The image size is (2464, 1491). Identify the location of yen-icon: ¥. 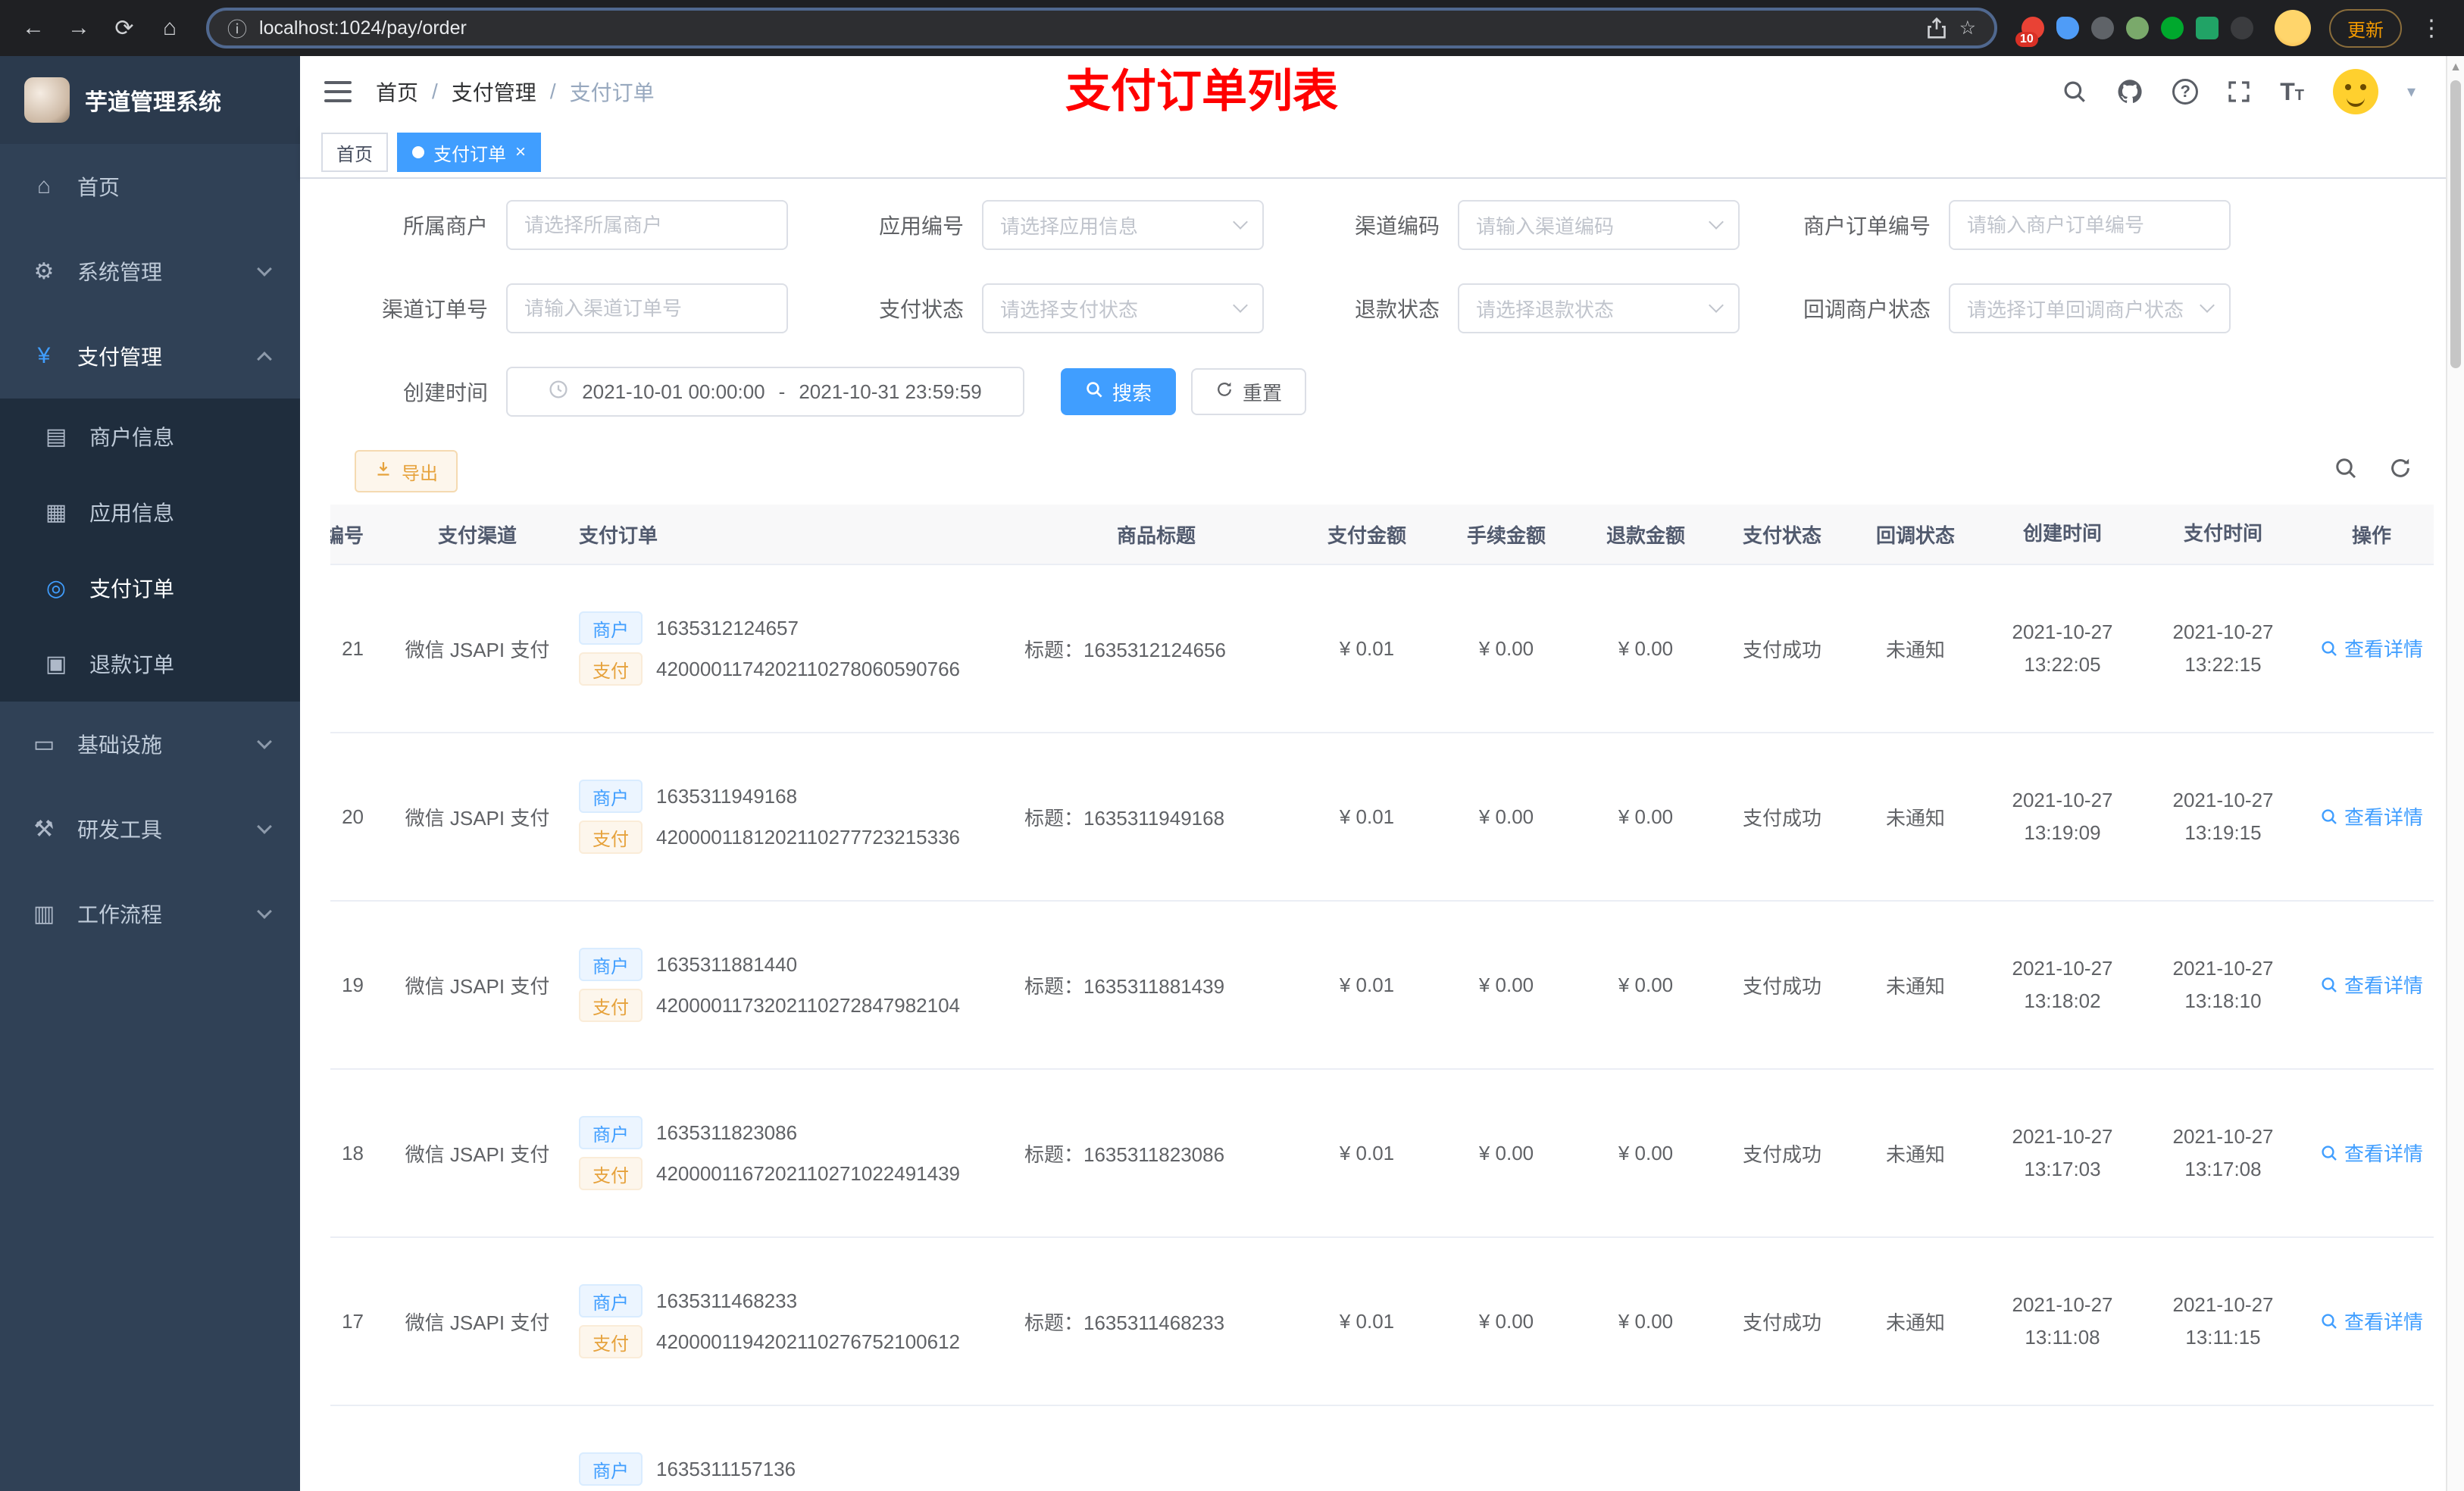
(44, 355).